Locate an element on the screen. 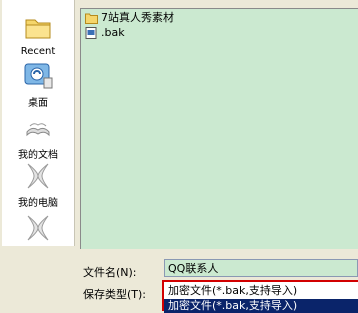 Image resolution: width=358 pixels, height=313 pixels. file-type-label: 保存类型(T): is located at coordinates (115, 294).